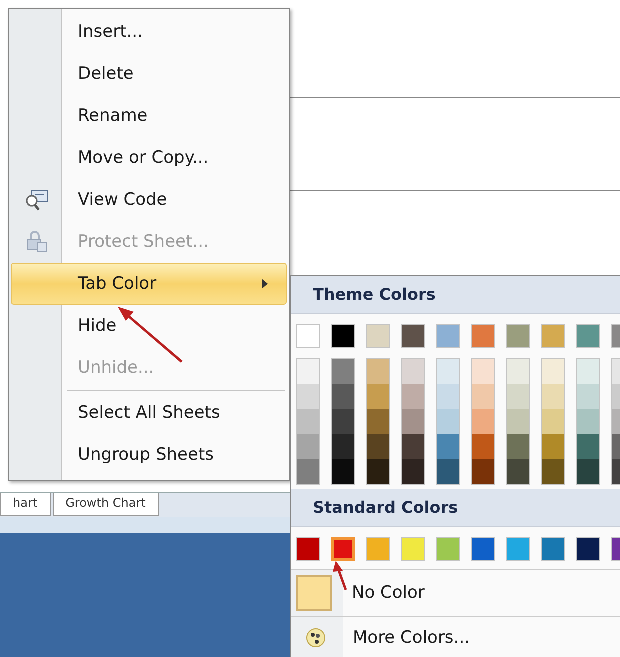 This screenshot has width=620, height=657. I want to click on palette-icon, so click(316, 638).